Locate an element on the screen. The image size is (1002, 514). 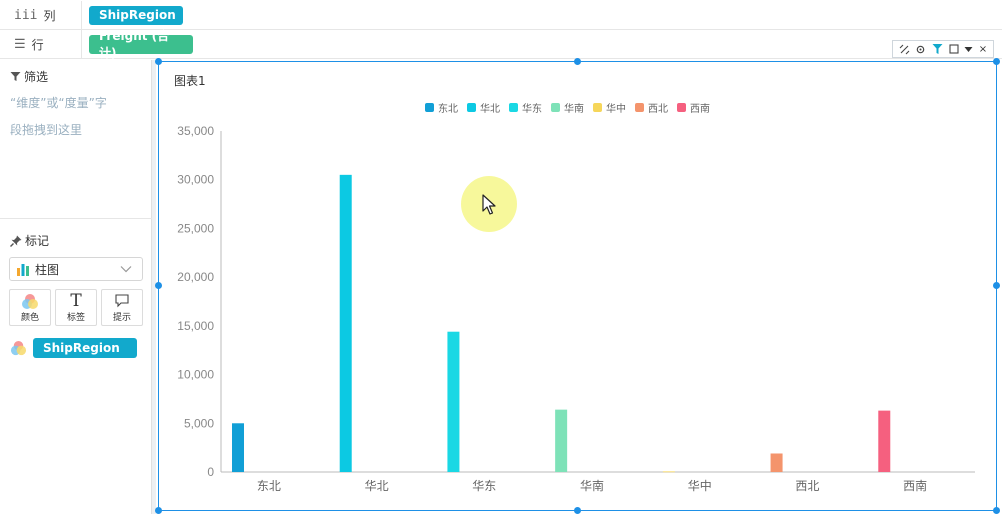
legend-label: 华中 is located at coordinates (616, 109).